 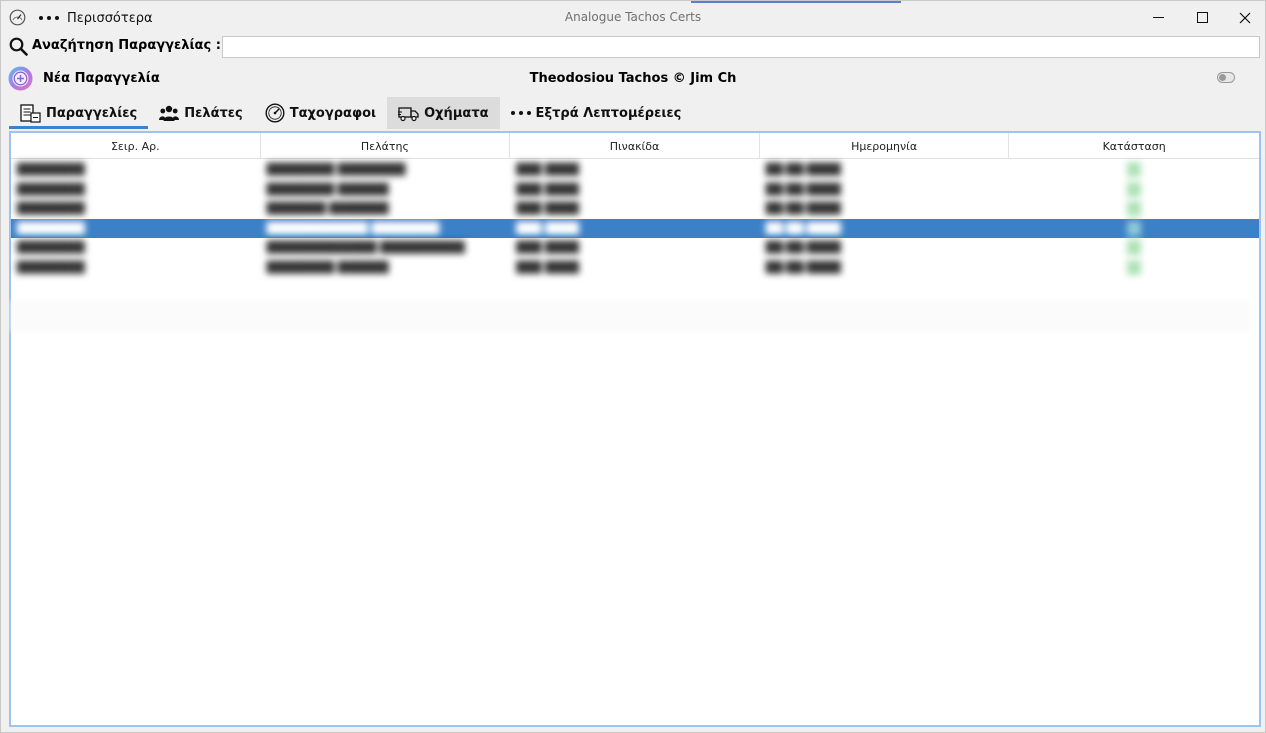 I want to click on maximize-button, so click(x=1202, y=17).